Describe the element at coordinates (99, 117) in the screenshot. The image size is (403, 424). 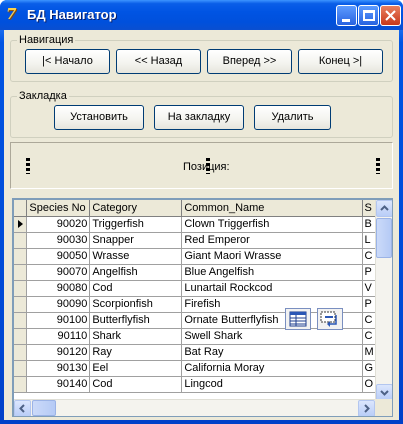
I see `set-bookmark-button: Установить` at that location.